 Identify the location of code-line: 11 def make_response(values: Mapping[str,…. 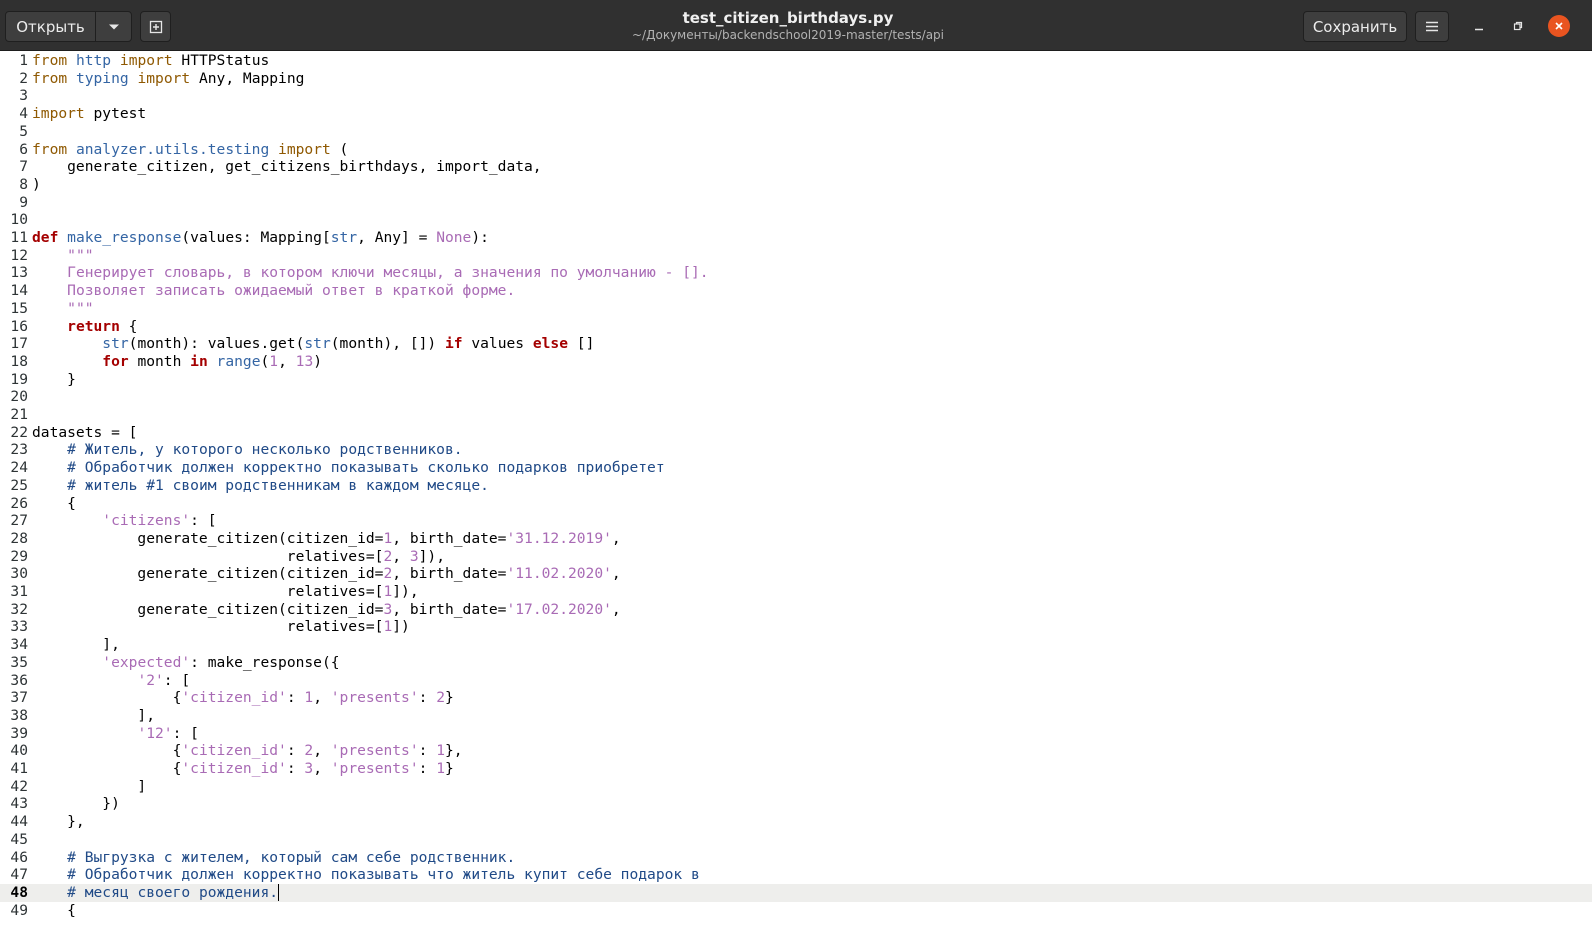
(796, 238).